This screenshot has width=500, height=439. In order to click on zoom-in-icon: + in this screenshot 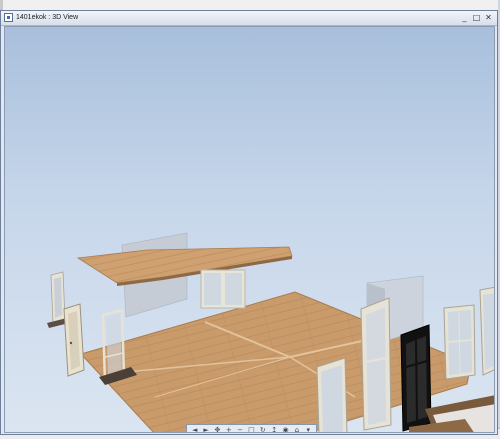, I will do `click(228, 429)`.